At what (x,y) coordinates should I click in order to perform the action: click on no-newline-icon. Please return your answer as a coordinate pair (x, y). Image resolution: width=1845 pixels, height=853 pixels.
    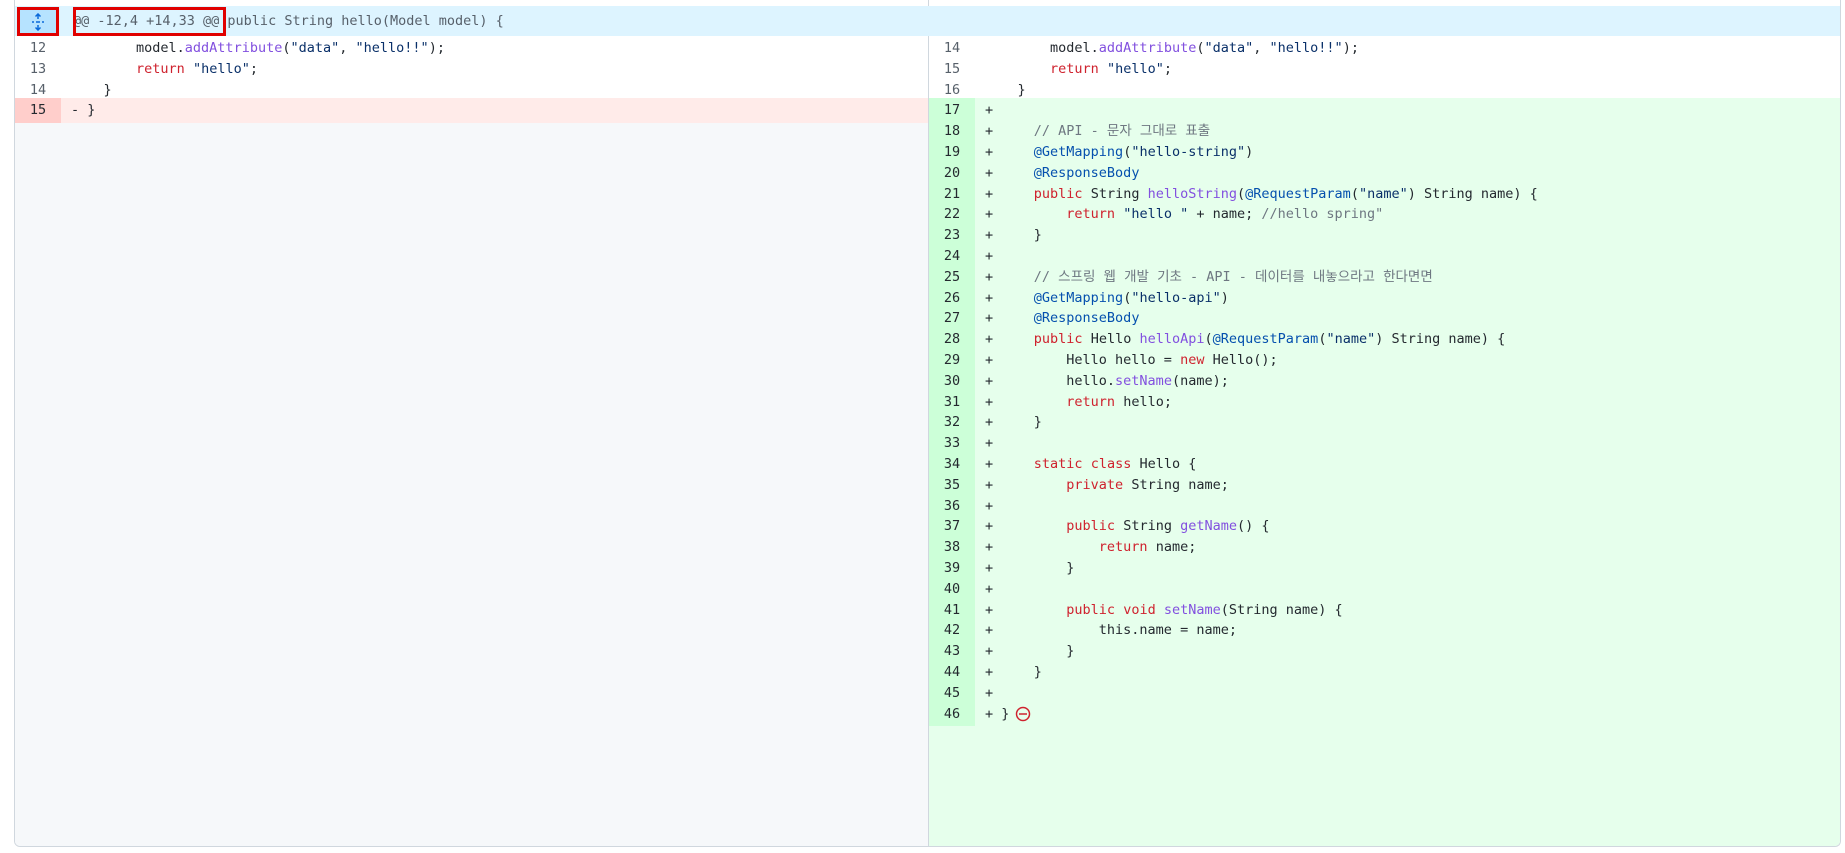
    Looking at the image, I should click on (1023, 713).